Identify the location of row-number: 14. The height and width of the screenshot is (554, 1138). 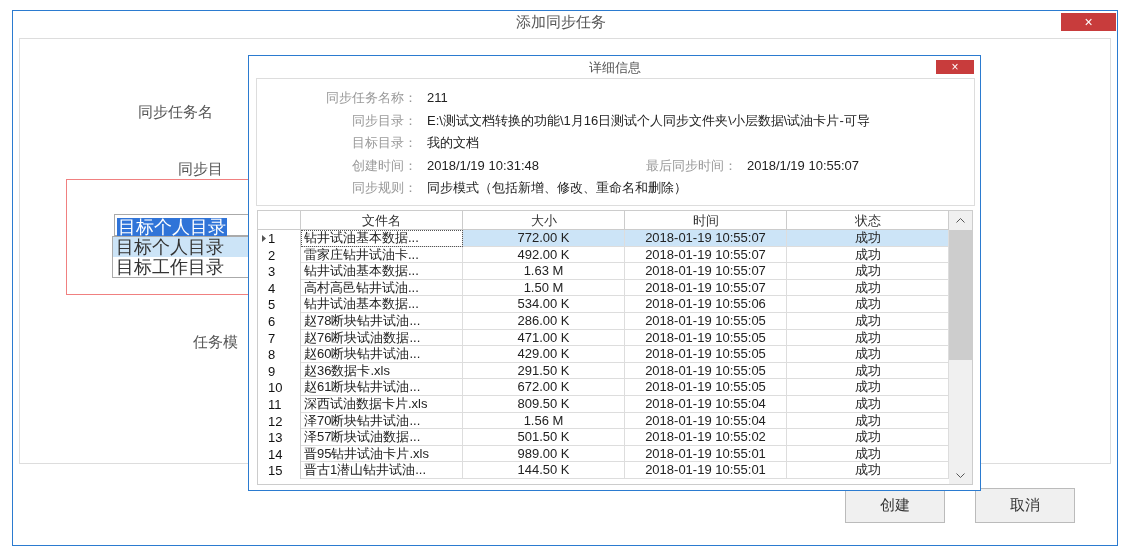
(275, 454).